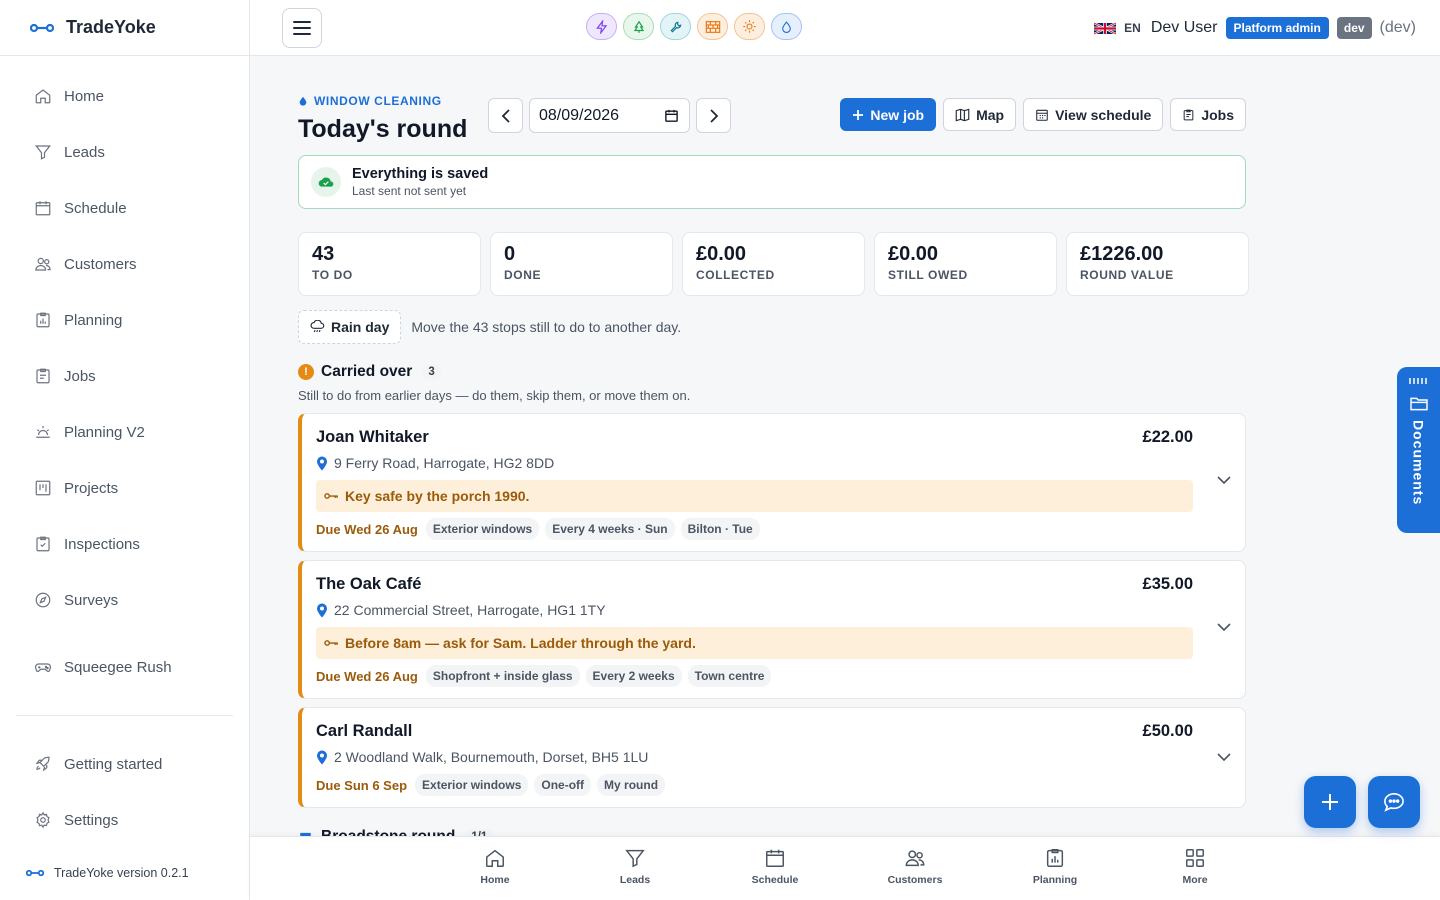  I want to click on sidebar-item-label: Leads, so click(84, 152).